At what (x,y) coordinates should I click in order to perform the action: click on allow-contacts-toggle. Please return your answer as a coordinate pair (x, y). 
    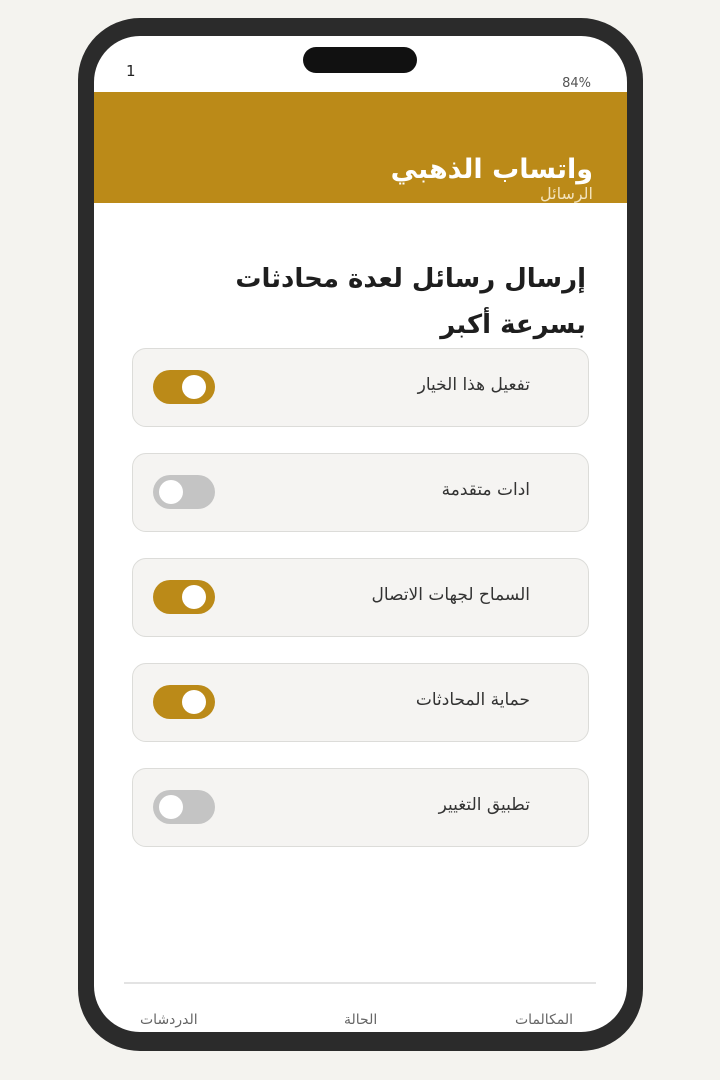
    Looking at the image, I should click on (184, 597).